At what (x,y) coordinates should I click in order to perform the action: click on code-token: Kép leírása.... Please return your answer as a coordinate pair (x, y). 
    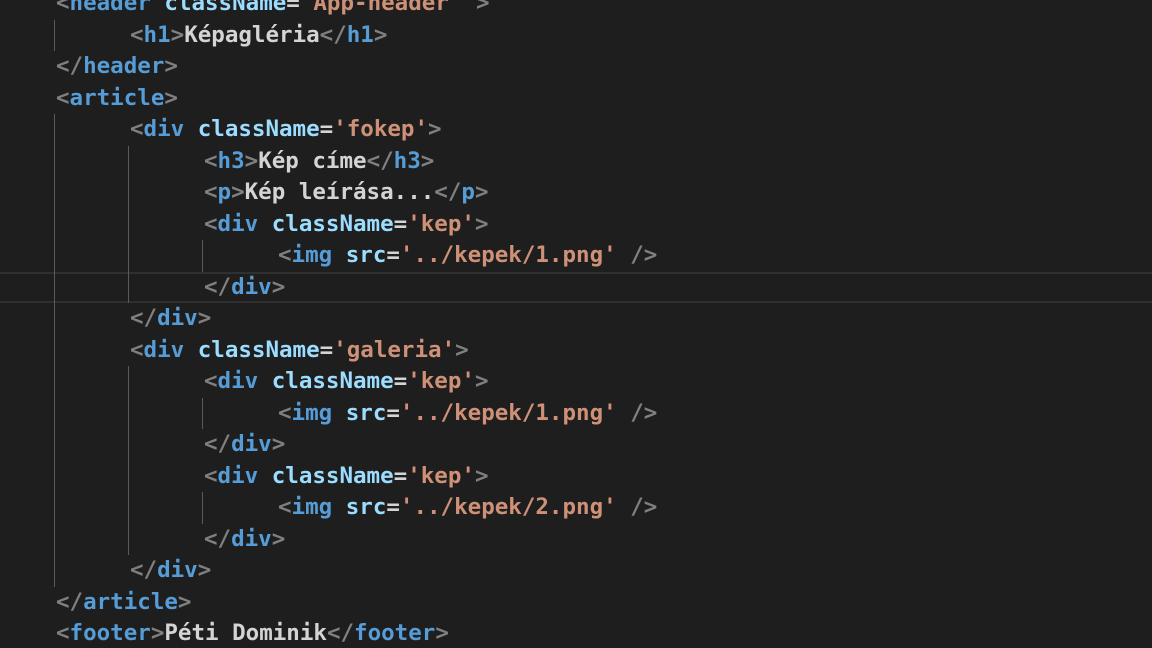
    Looking at the image, I should click on (339, 192).